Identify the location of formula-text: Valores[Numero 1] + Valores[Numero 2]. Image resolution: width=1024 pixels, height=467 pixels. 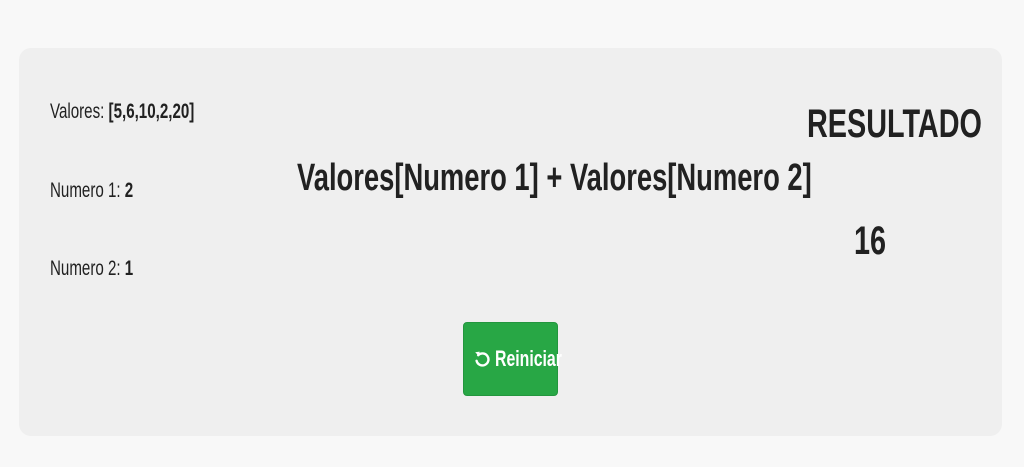
(554, 178).